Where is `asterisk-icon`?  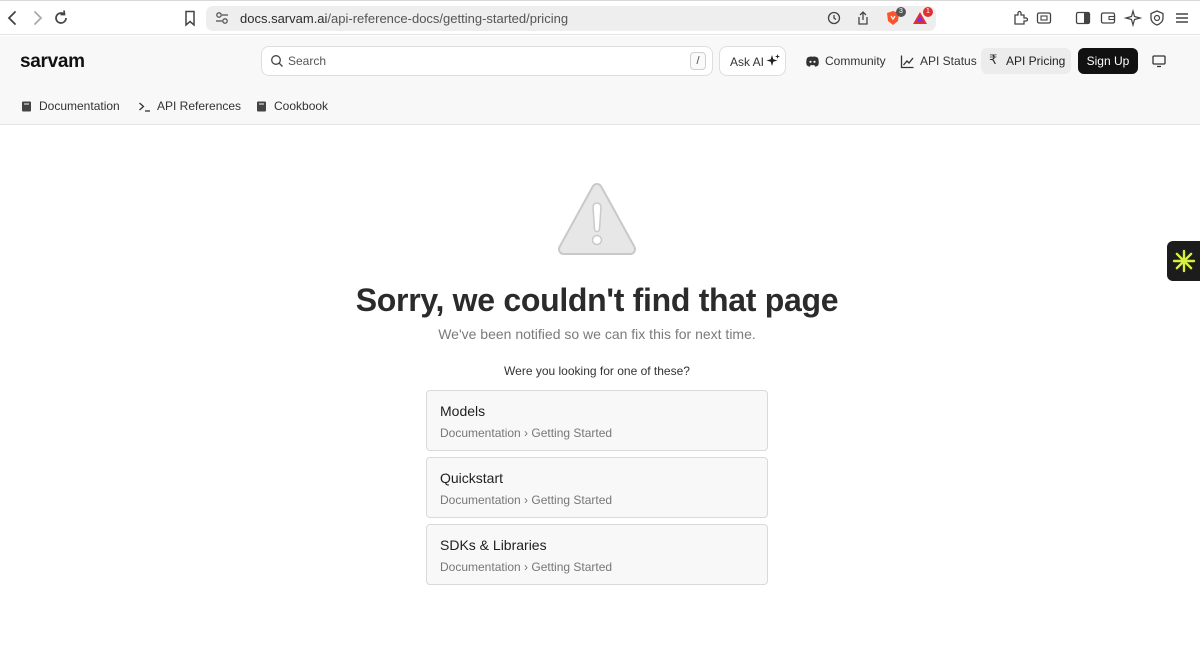 asterisk-icon is located at coordinates (1183, 261).